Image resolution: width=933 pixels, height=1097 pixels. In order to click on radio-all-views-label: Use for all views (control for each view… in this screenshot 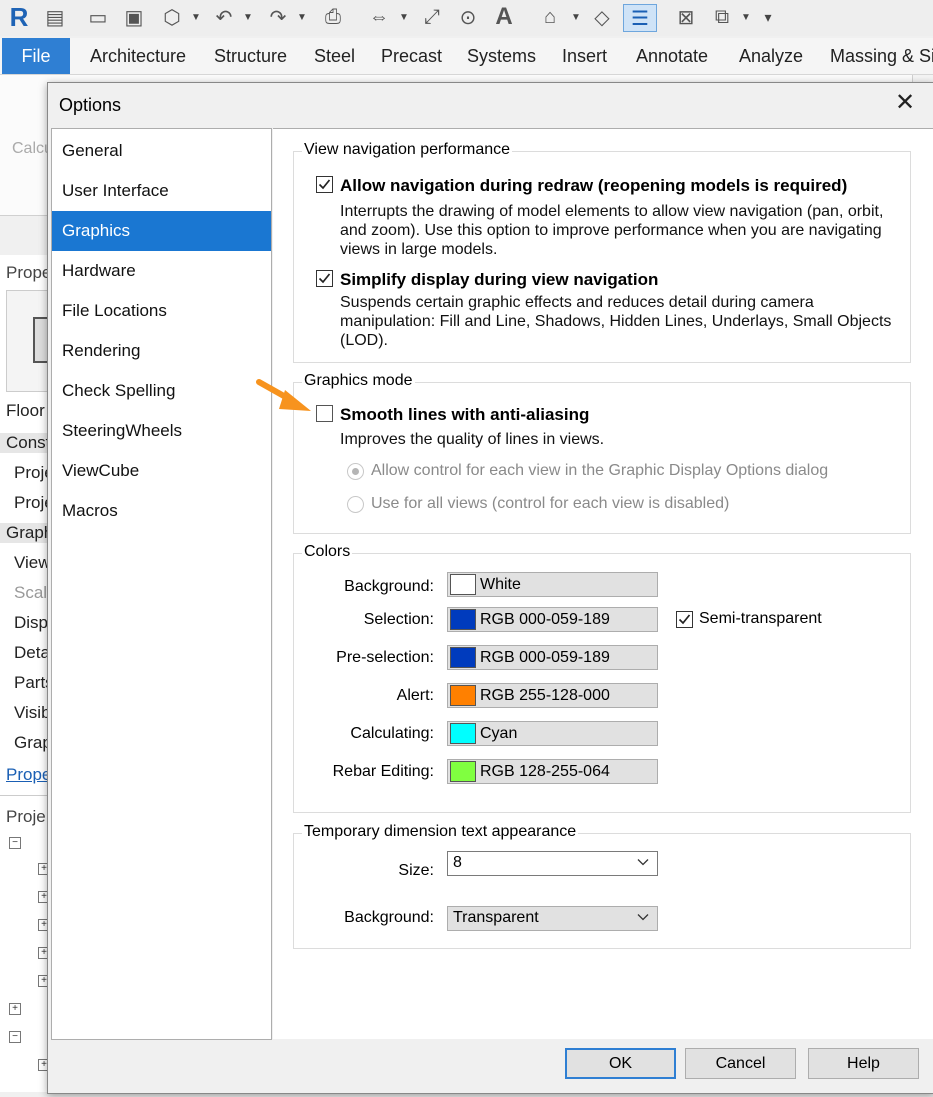, I will do `click(550, 504)`.